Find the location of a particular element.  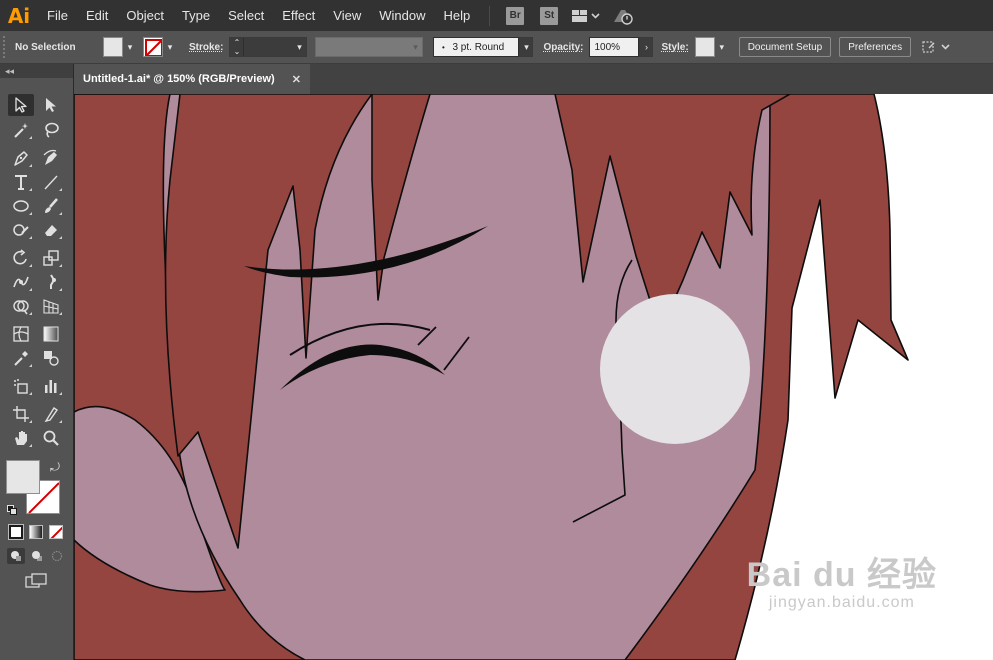

variable-width-profile: ▾ is located at coordinates (369, 47).